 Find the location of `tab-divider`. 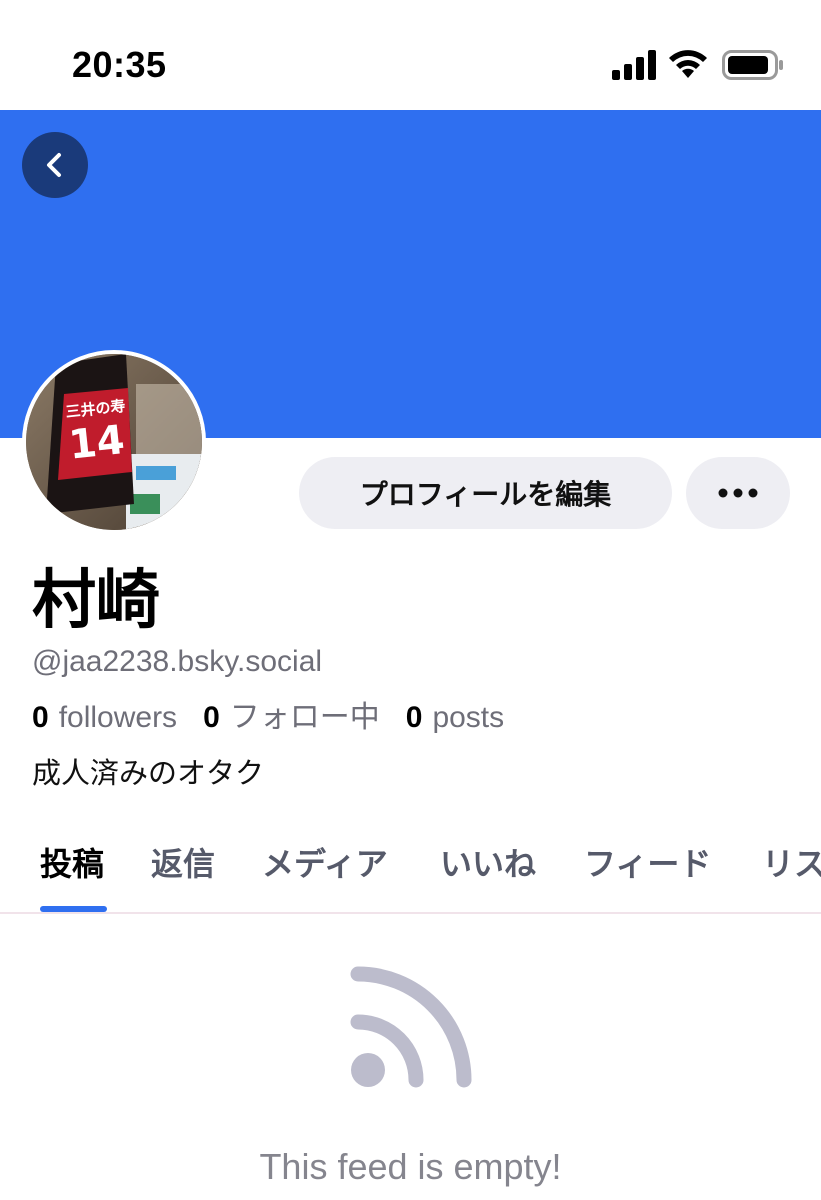

tab-divider is located at coordinates (410, 913).